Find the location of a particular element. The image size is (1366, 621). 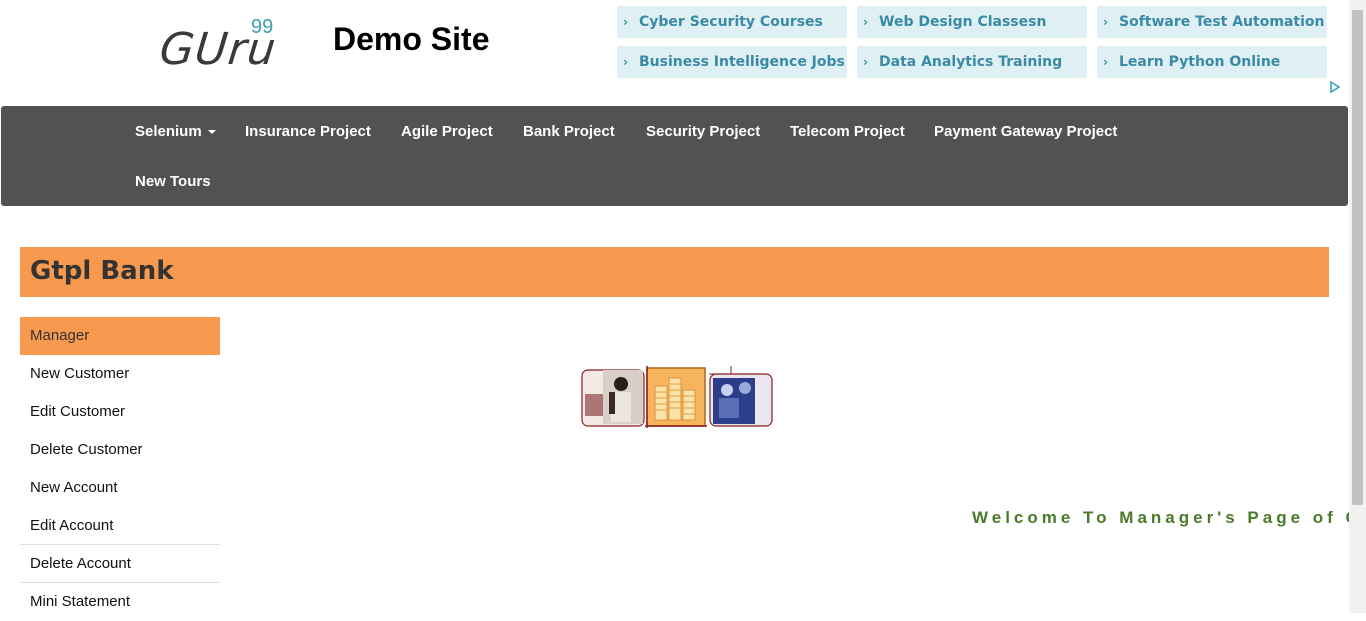

ad-link-business-intelligence: › Business Intelligence Jobs is located at coordinates (732, 62).